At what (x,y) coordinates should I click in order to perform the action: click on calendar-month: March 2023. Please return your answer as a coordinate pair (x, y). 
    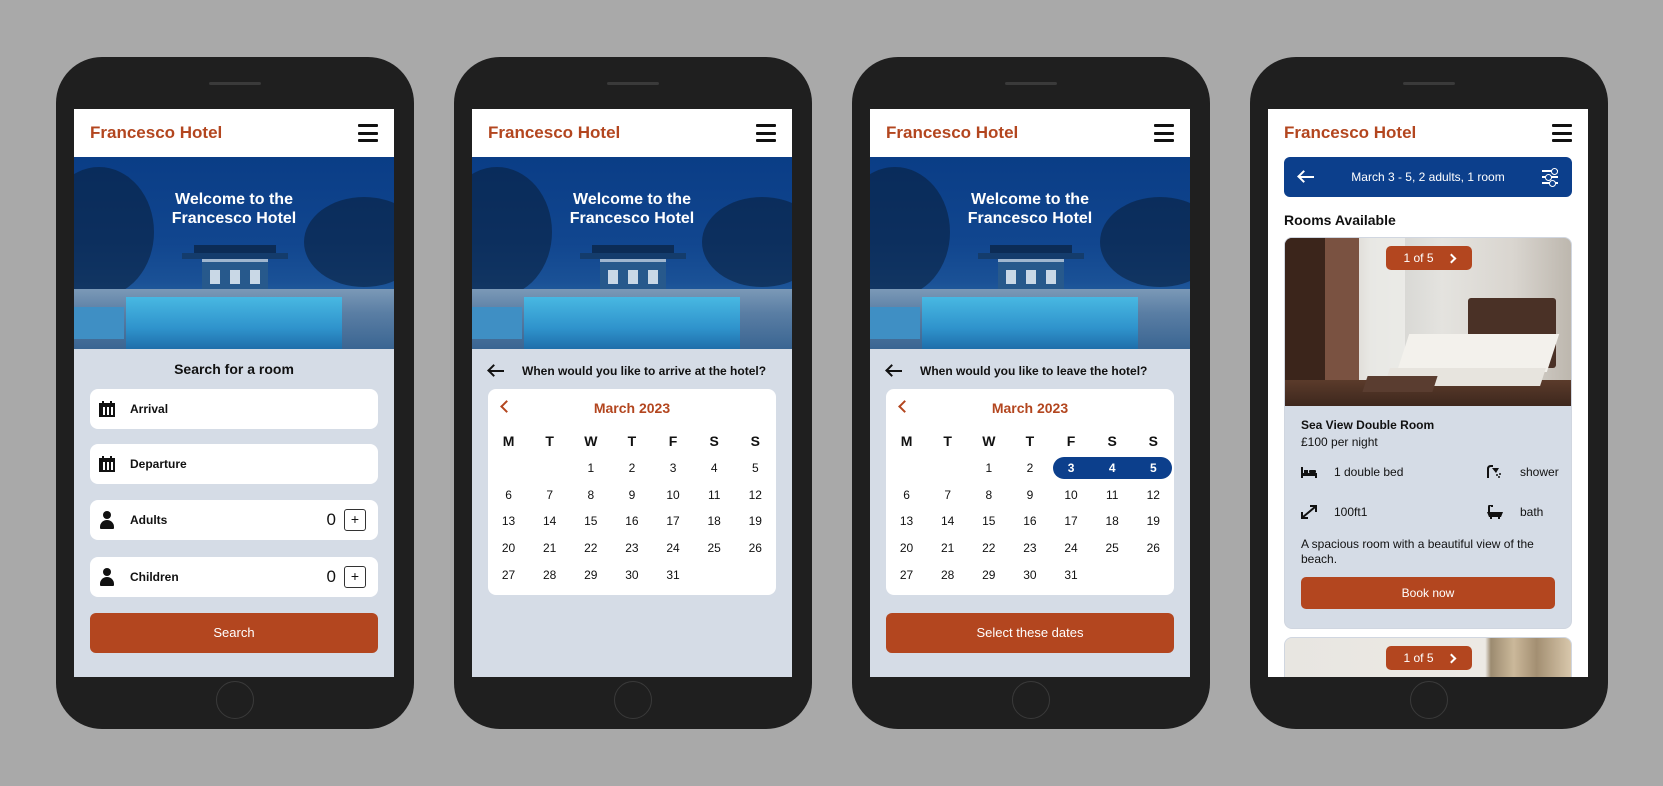
    Looking at the image, I should click on (1030, 408).